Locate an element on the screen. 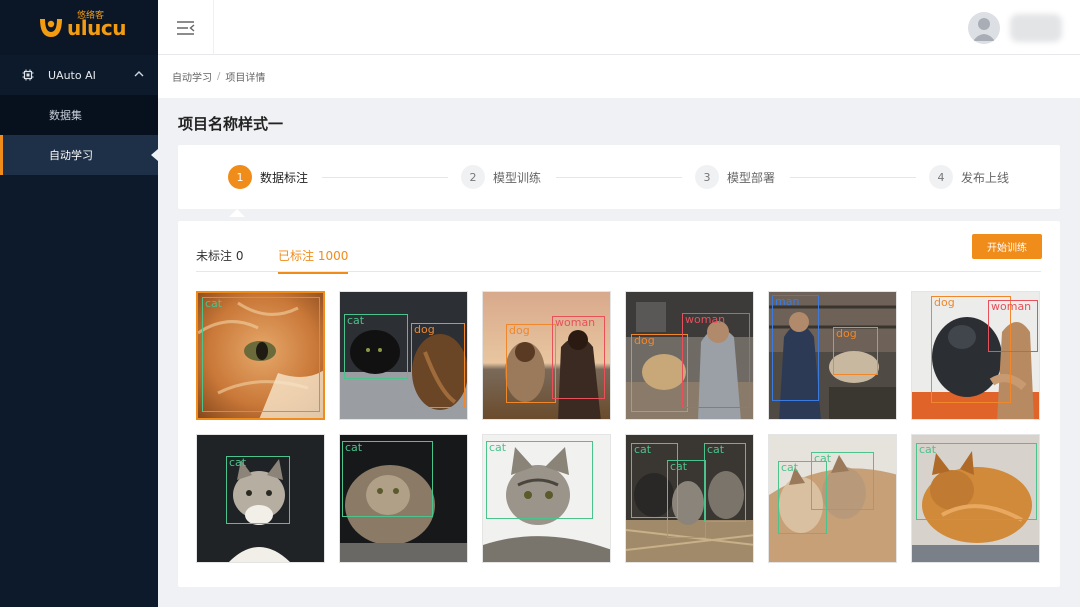 Image resolution: width=1080 pixels, height=607 pixels. step-label: 模型部署 is located at coordinates (751, 177).